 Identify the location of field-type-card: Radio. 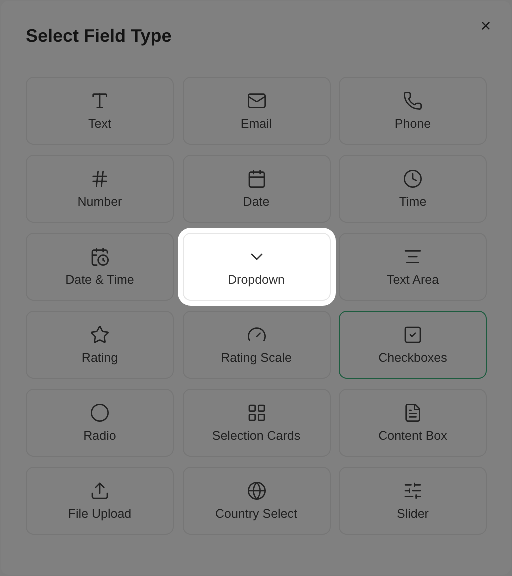
(100, 423).